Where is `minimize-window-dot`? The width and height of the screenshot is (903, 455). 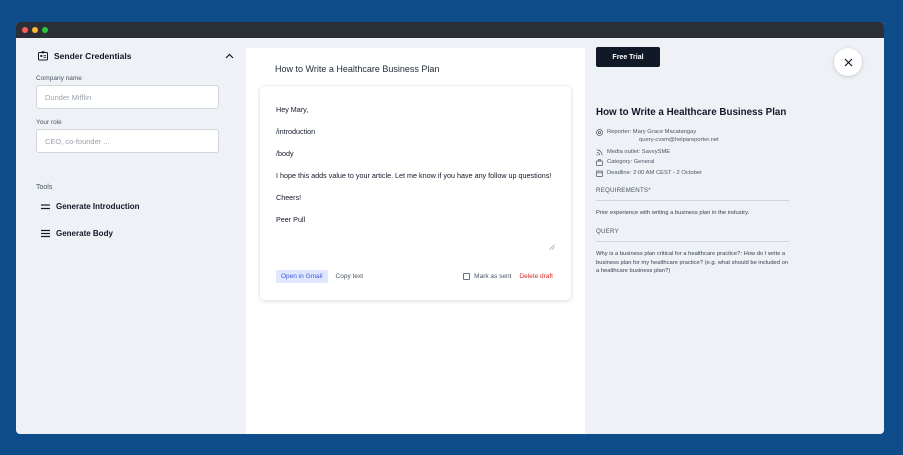 minimize-window-dot is located at coordinates (35, 30).